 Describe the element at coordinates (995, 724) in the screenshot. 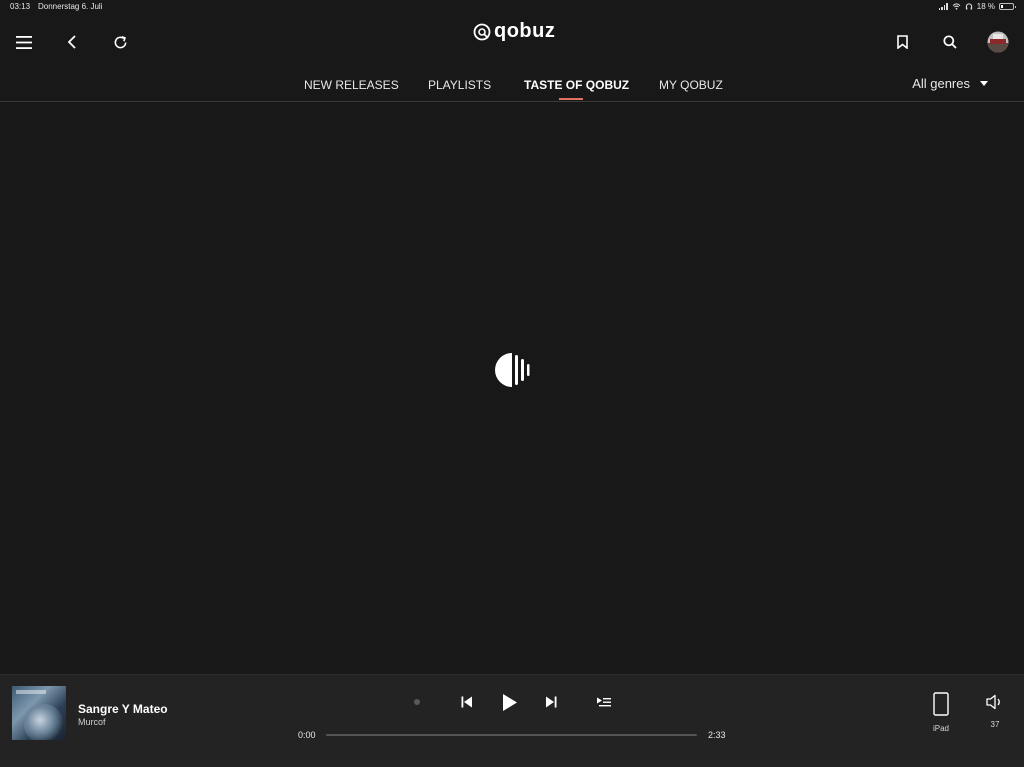

I see `volume-value: 37` at that location.